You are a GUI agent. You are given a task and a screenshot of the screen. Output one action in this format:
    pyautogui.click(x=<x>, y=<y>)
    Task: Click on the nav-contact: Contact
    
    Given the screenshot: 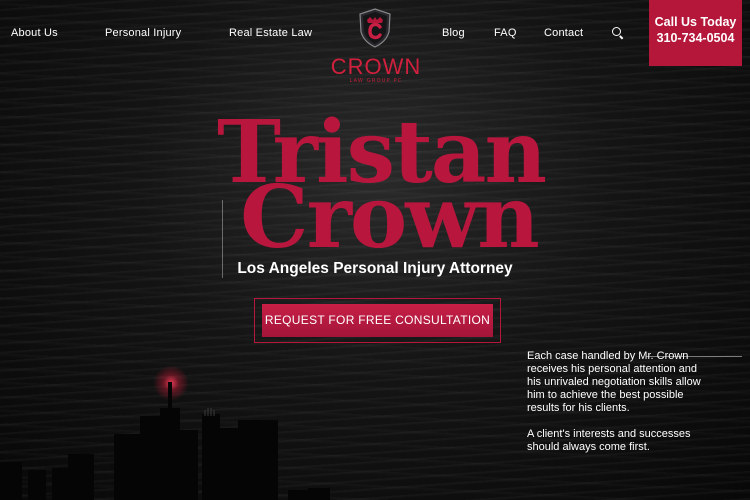 What is the action you would take?
    pyautogui.click(x=563, y=33)
    